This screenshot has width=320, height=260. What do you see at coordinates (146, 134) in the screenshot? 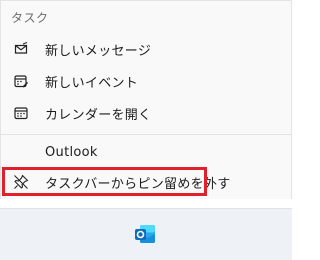
I see `menu-divider` at bounding box center [146, 134].